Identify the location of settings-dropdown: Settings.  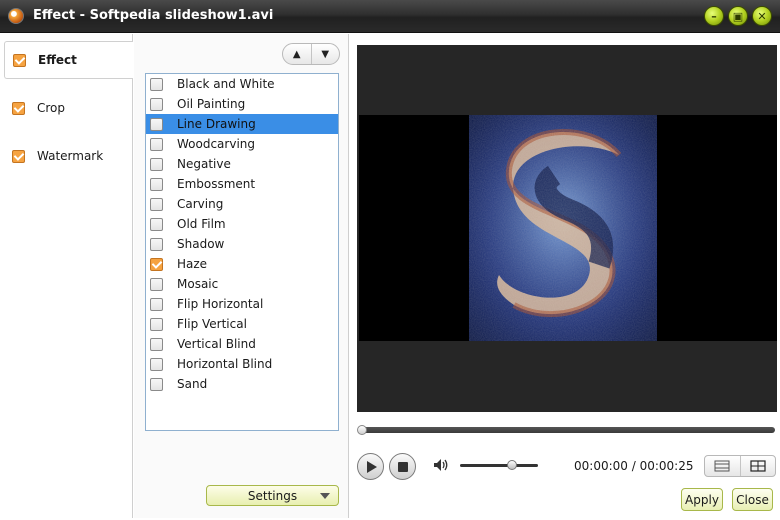
(272, 495).